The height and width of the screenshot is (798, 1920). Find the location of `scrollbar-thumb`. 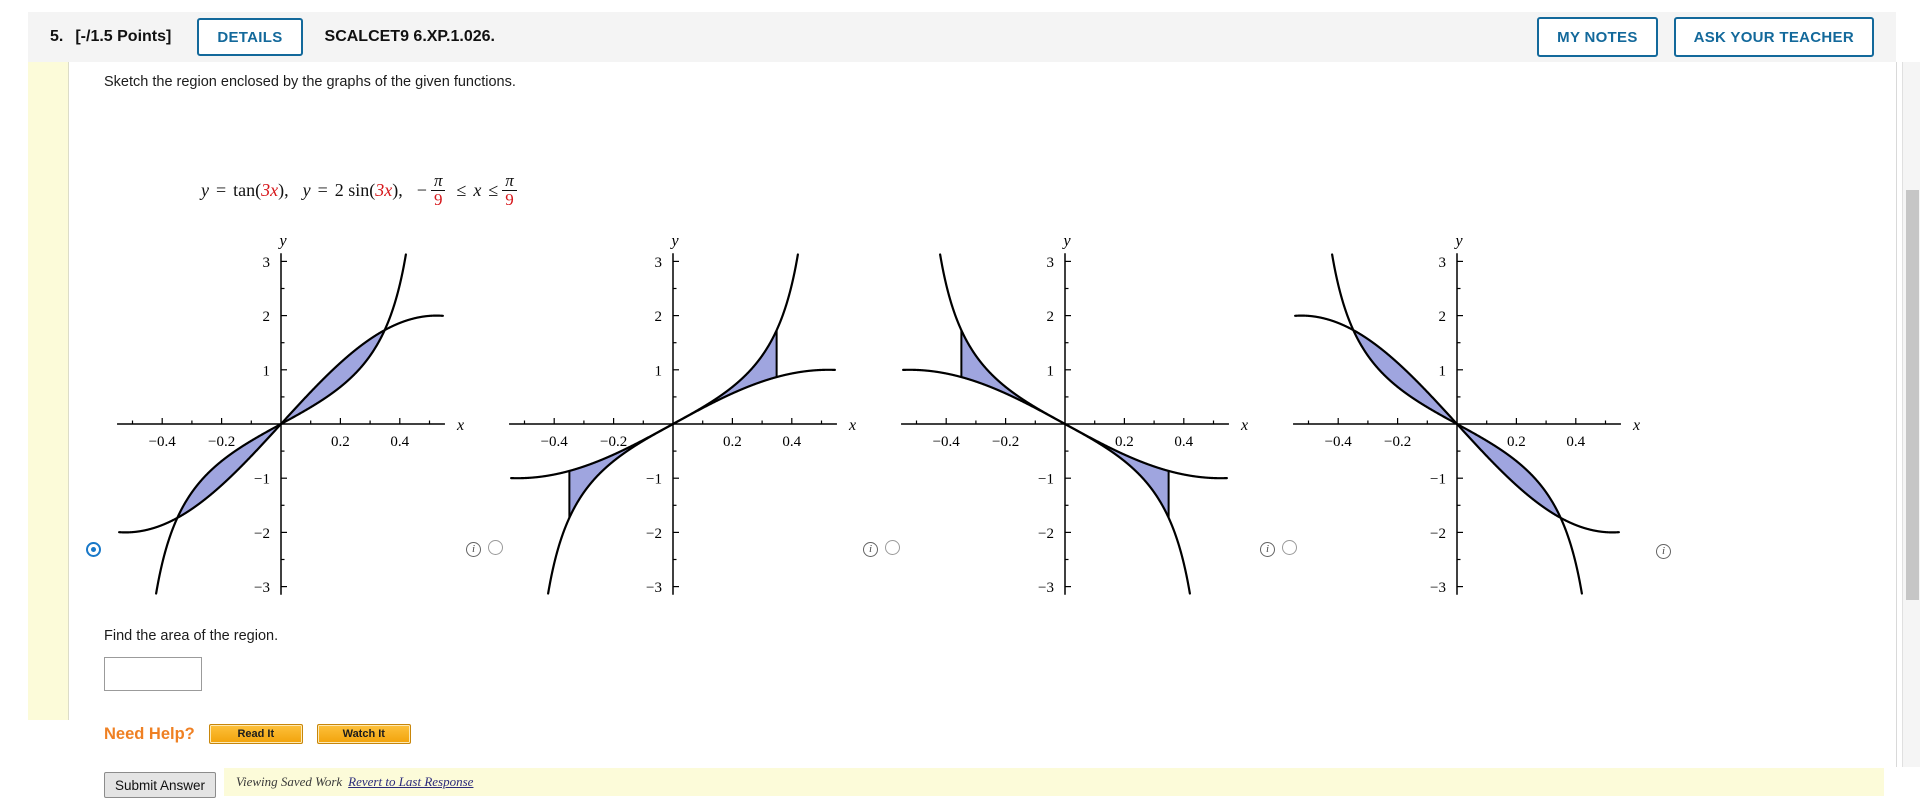

scrollbar-thumb is located at coordinates (1912, 395).